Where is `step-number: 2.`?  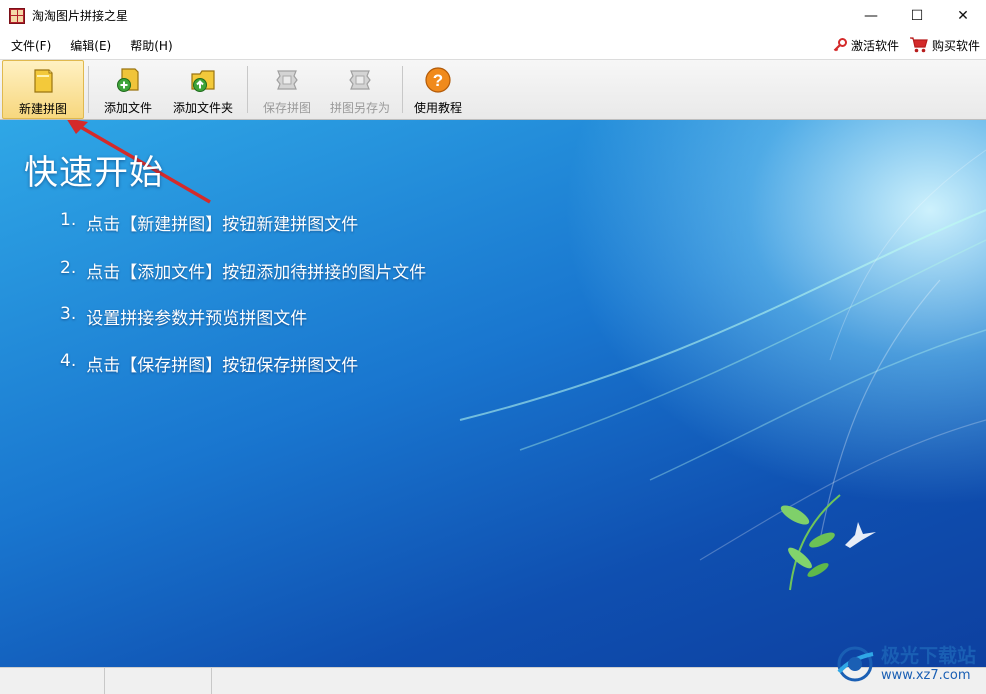 step-number: 2. is located at coordinates (68, 268).